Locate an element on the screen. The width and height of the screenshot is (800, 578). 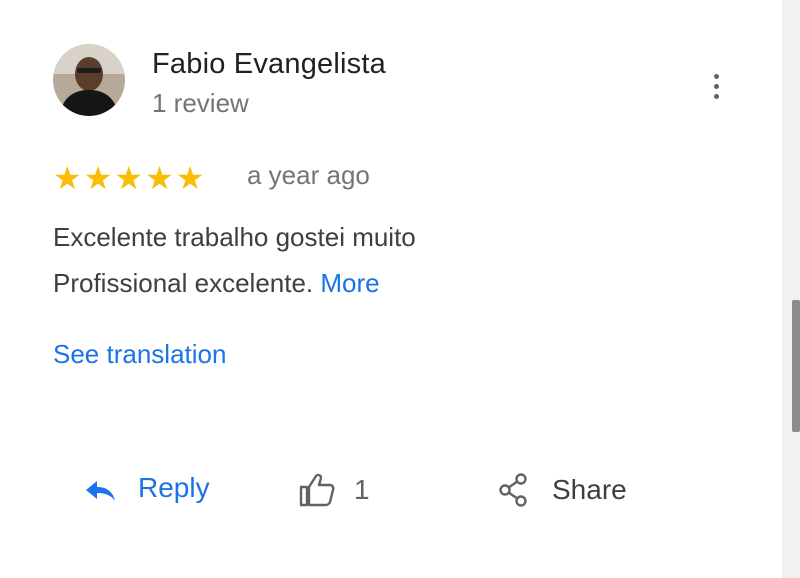
author-review-count: 1 review is located at coordinates (200, 103).